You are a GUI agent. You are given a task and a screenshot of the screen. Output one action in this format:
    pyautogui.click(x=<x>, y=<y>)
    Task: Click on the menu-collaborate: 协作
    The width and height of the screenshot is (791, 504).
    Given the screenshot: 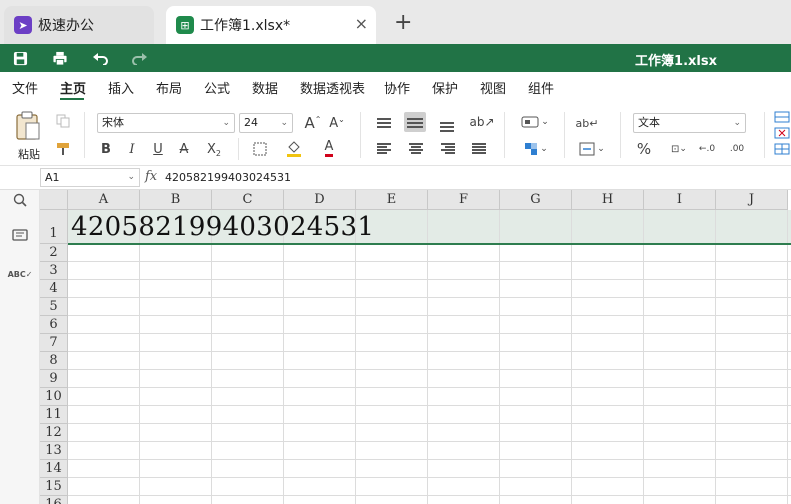 What is the action you would take?
    pyautogui.click(x=397, y=87)
    